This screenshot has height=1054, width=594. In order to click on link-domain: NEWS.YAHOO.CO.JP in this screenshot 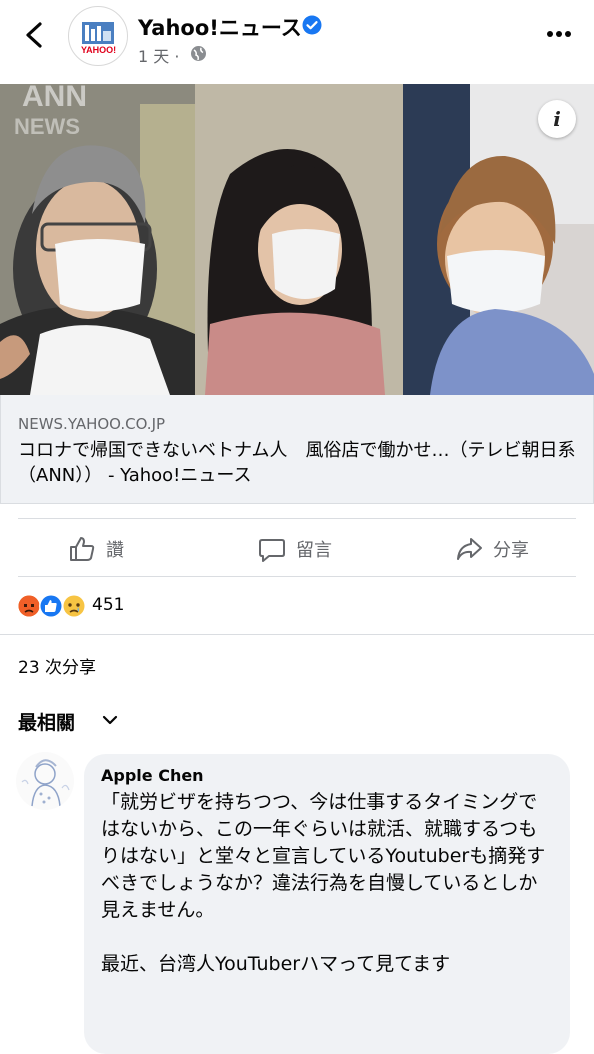, I will do `click(92, 424)`.